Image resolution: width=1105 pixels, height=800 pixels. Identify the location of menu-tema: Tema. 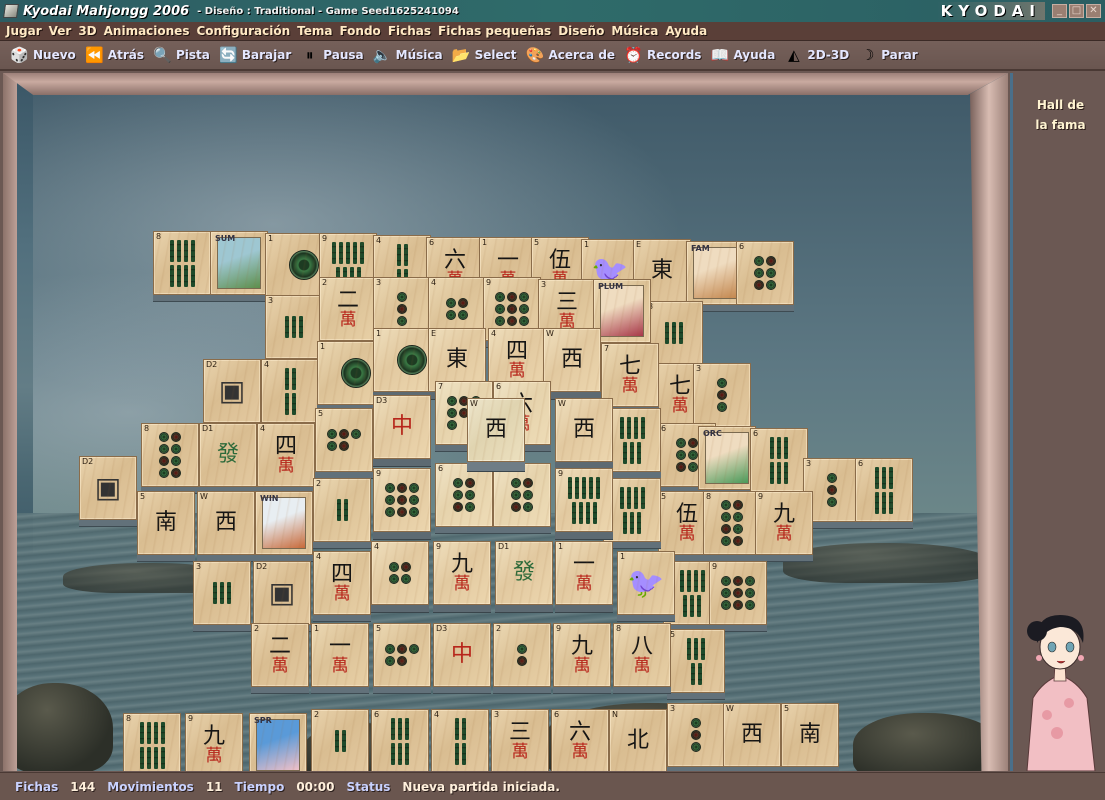
(314, 31).